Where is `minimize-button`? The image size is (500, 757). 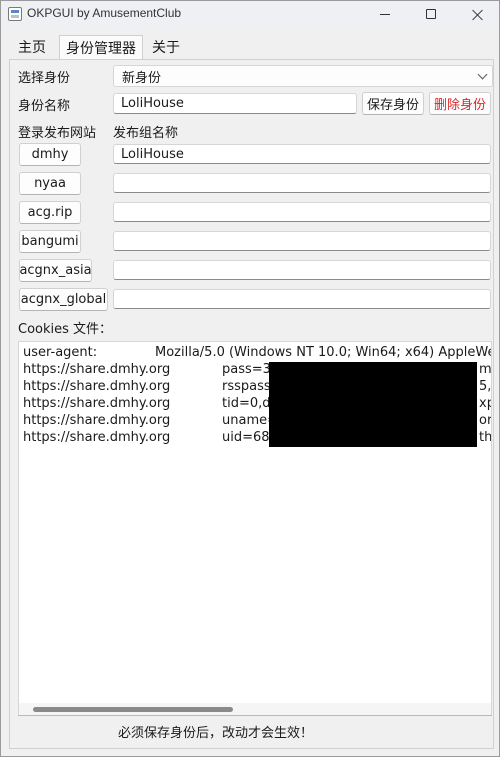 minimize-button is located at coordinates (385, 14).